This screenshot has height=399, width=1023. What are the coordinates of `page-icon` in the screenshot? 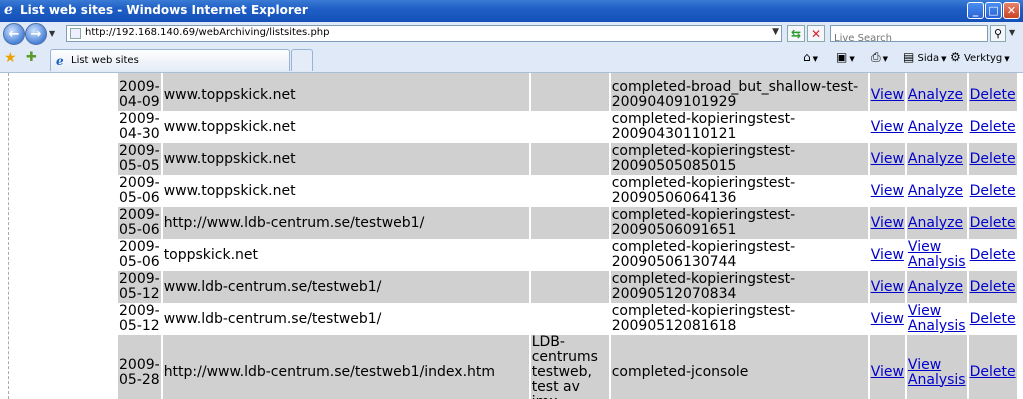 It's located at (75, 33).